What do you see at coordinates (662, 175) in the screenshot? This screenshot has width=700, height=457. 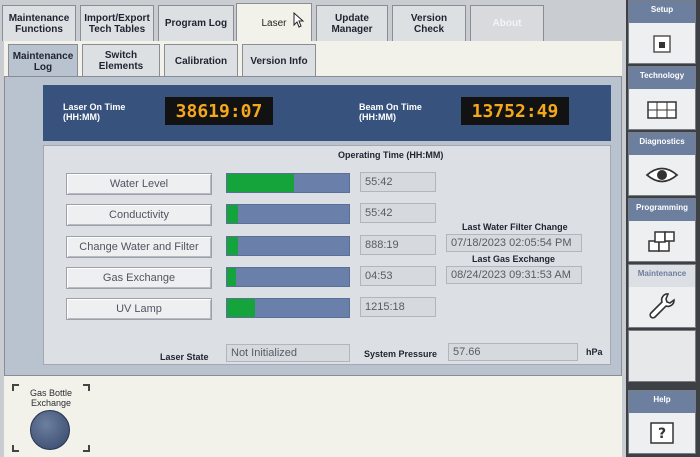 I see `eye-icon` at bounding box center [662, 175].